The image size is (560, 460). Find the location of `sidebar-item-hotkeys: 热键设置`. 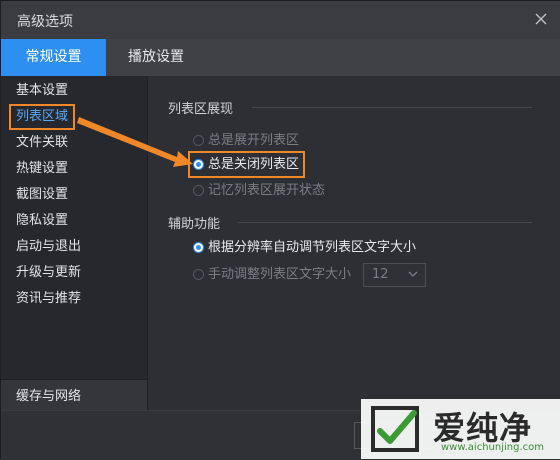

sidebar-item-hotkeys: 热键设置 is located at coordinates (42, 169).